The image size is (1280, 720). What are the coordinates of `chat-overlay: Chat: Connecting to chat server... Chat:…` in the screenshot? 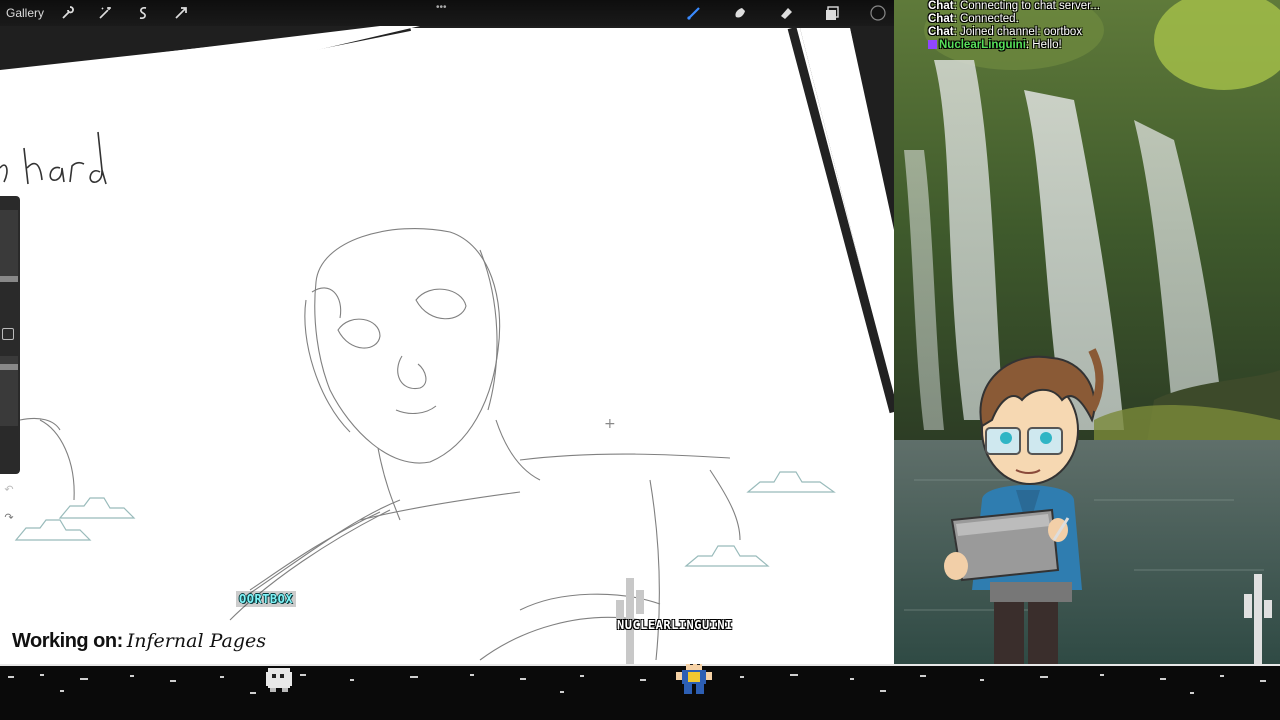 It's located at (1103, 26).